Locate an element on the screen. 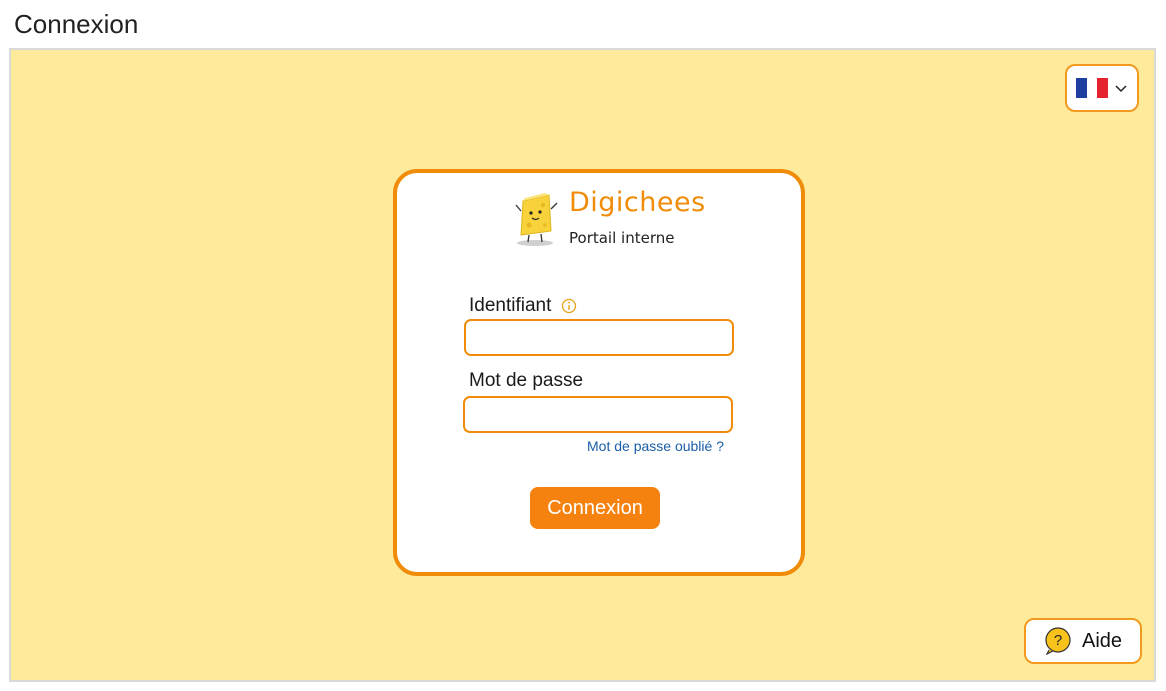 This screenshot has height=691, width=1166. help-label: Aide is located at coordinates (1102, 640).